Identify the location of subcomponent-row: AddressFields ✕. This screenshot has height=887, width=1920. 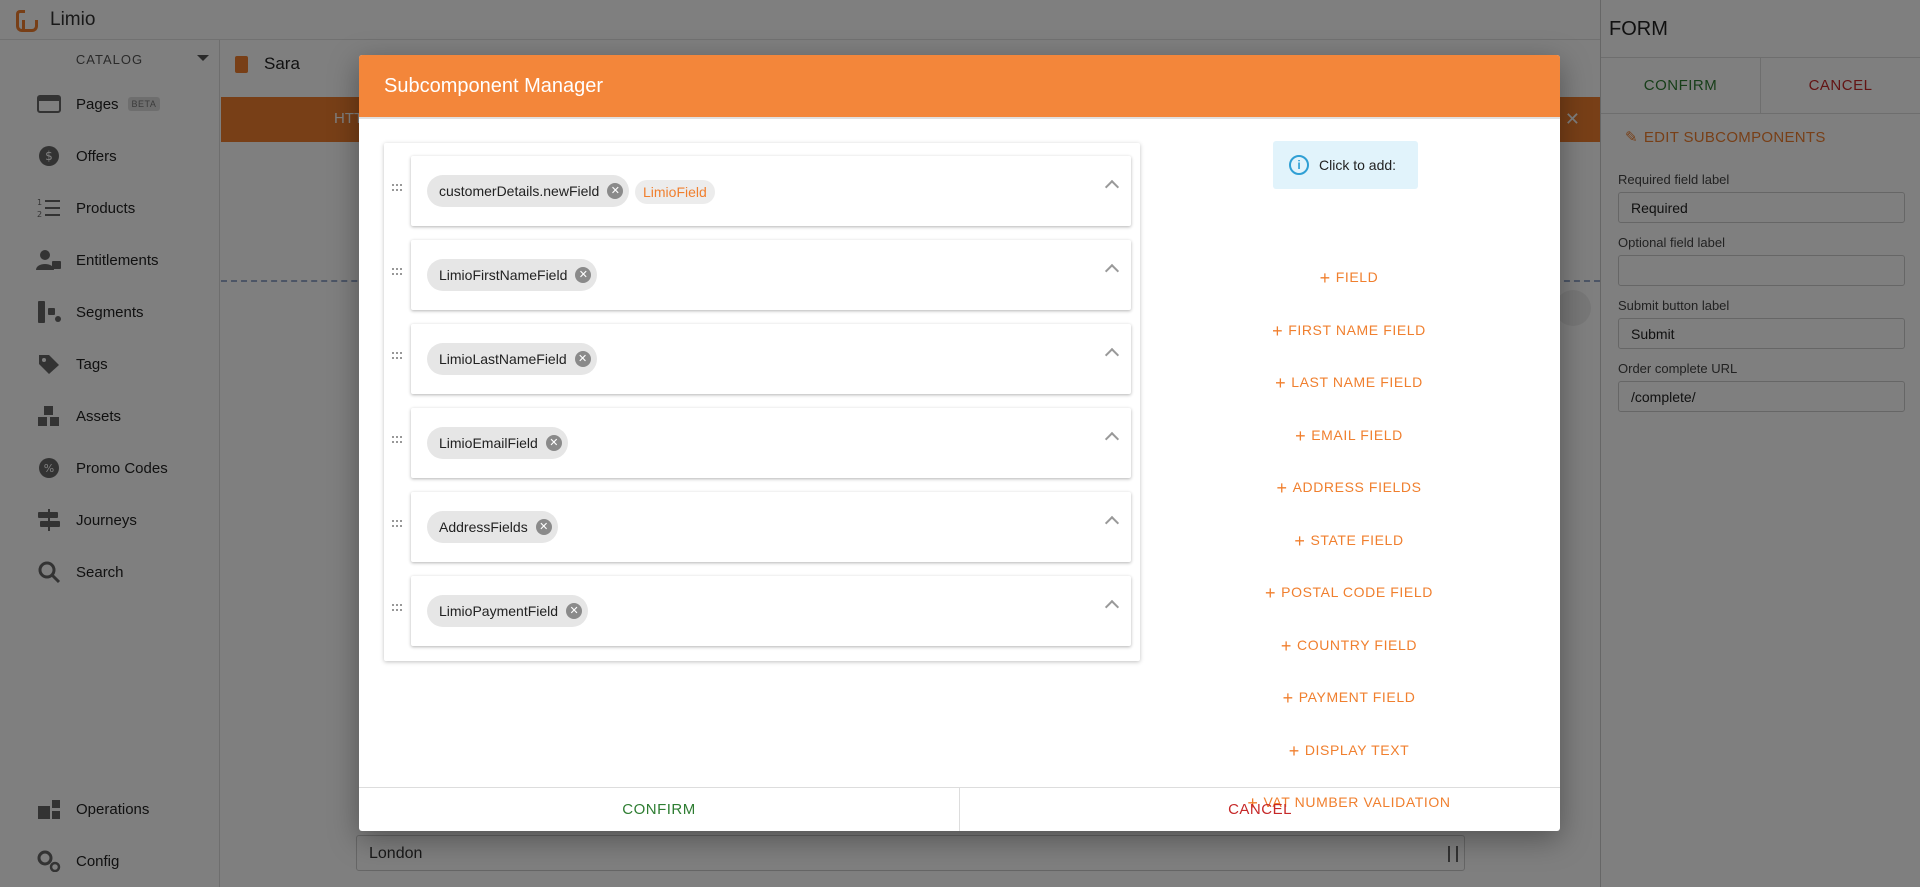
(762, 527).